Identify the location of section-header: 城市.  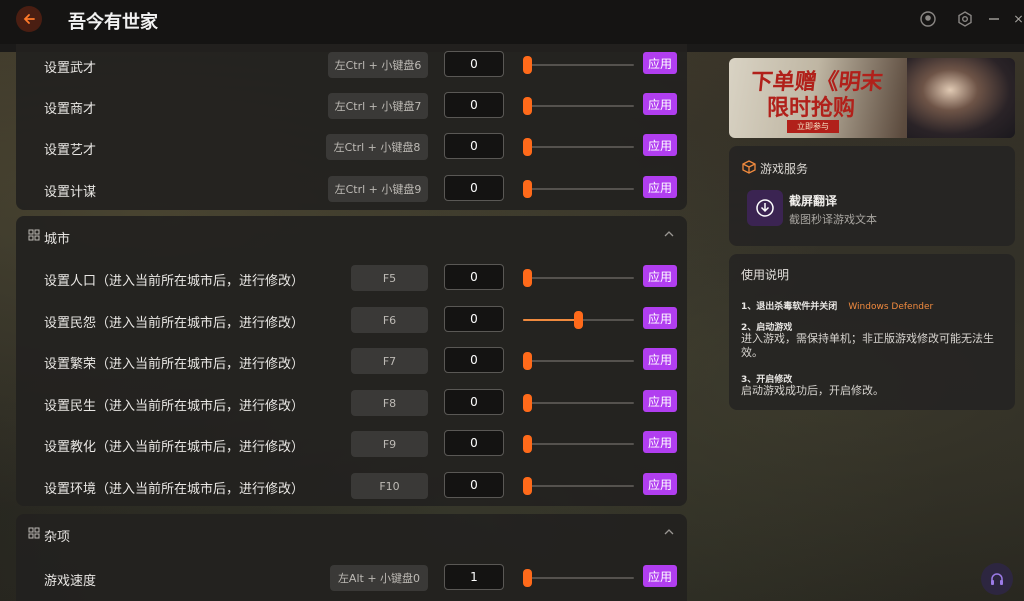
(351, 236).